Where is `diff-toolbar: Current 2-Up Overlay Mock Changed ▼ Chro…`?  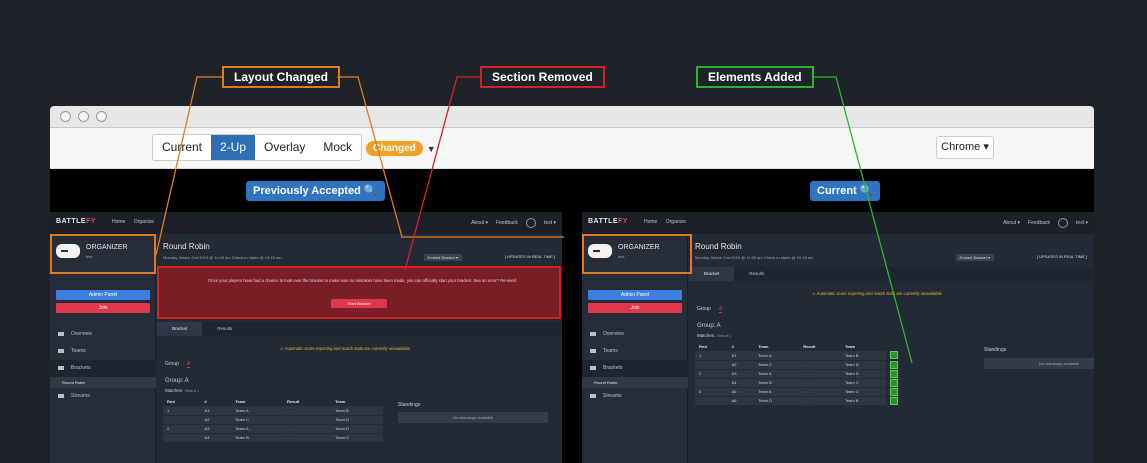
diff-toolbar: Current 2-Up Overlay Mock Changed ▼ Chro… is located at coordinates (572, 148).